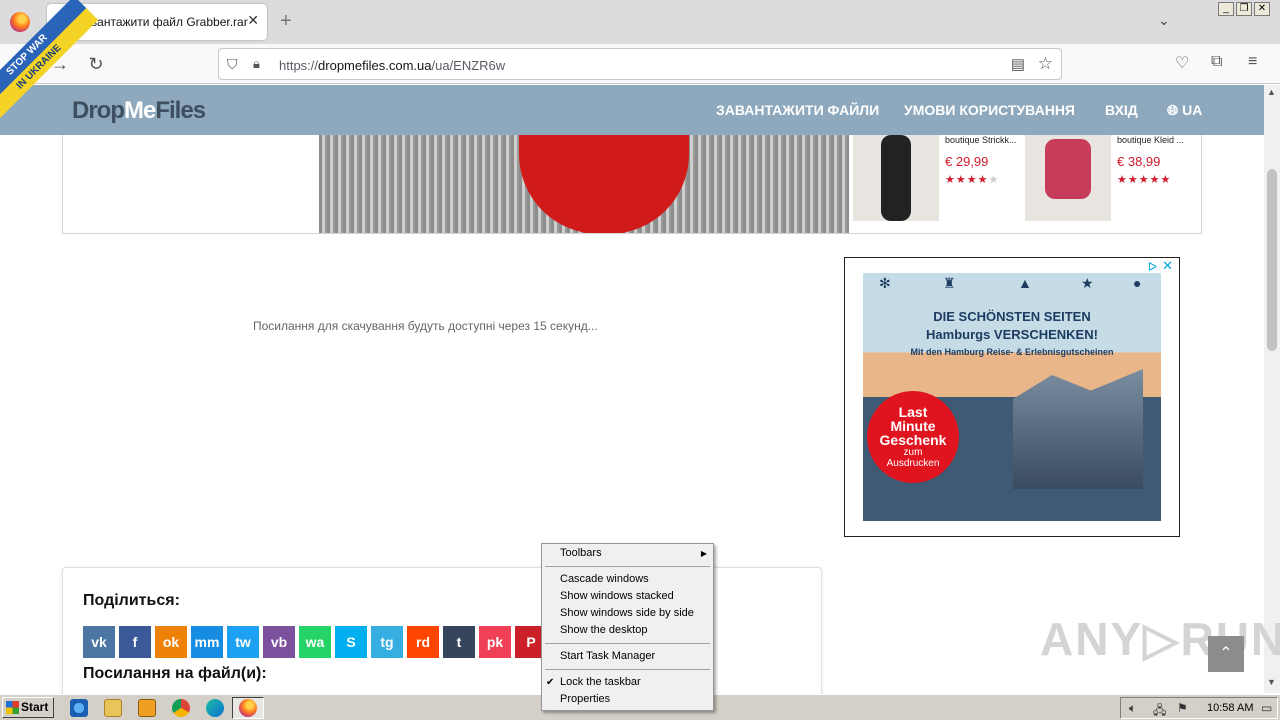 The image size is (1280, 720). Describe the element at coordinates (967, 161) in the screenshot. I see `product-price: € 29,99` at that location.